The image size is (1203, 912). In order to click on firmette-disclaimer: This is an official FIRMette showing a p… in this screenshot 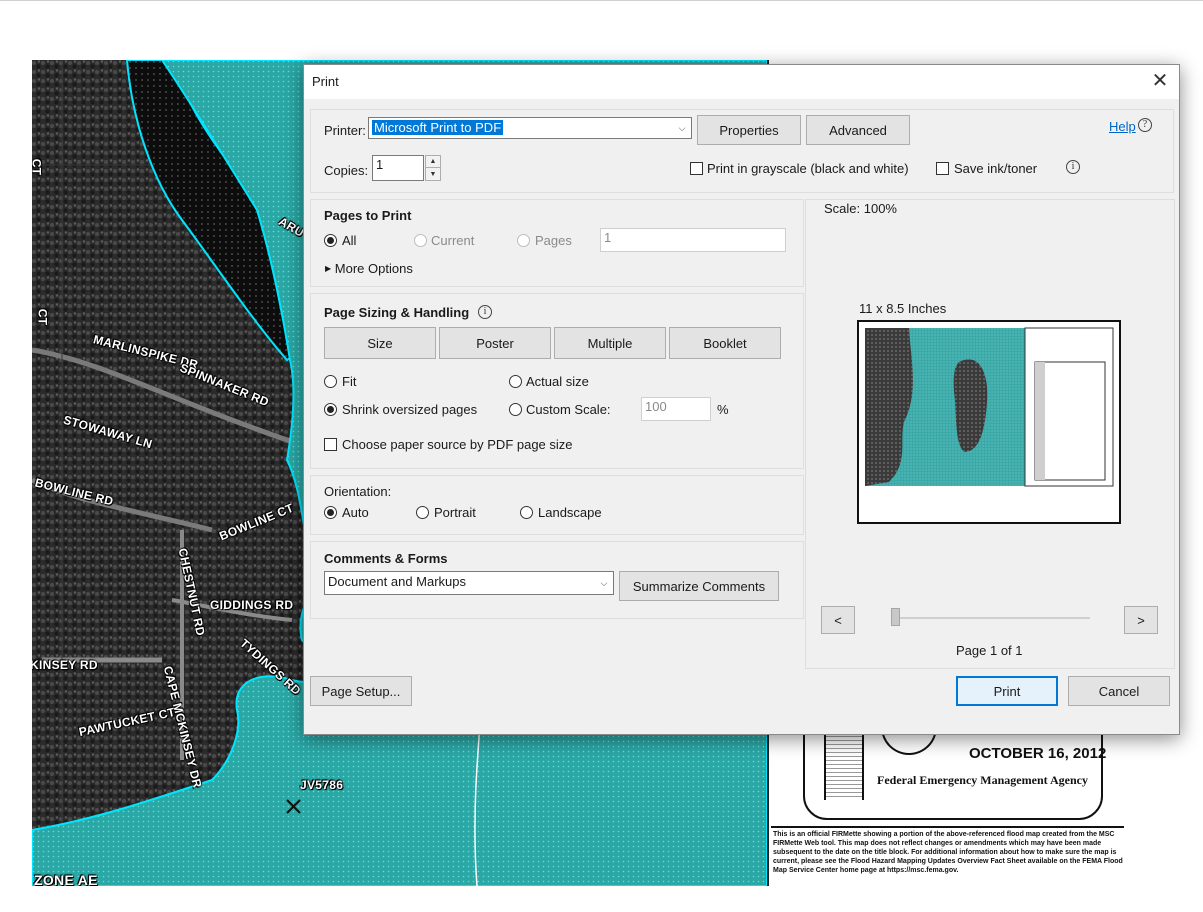, I will do `click(947, 850)`.